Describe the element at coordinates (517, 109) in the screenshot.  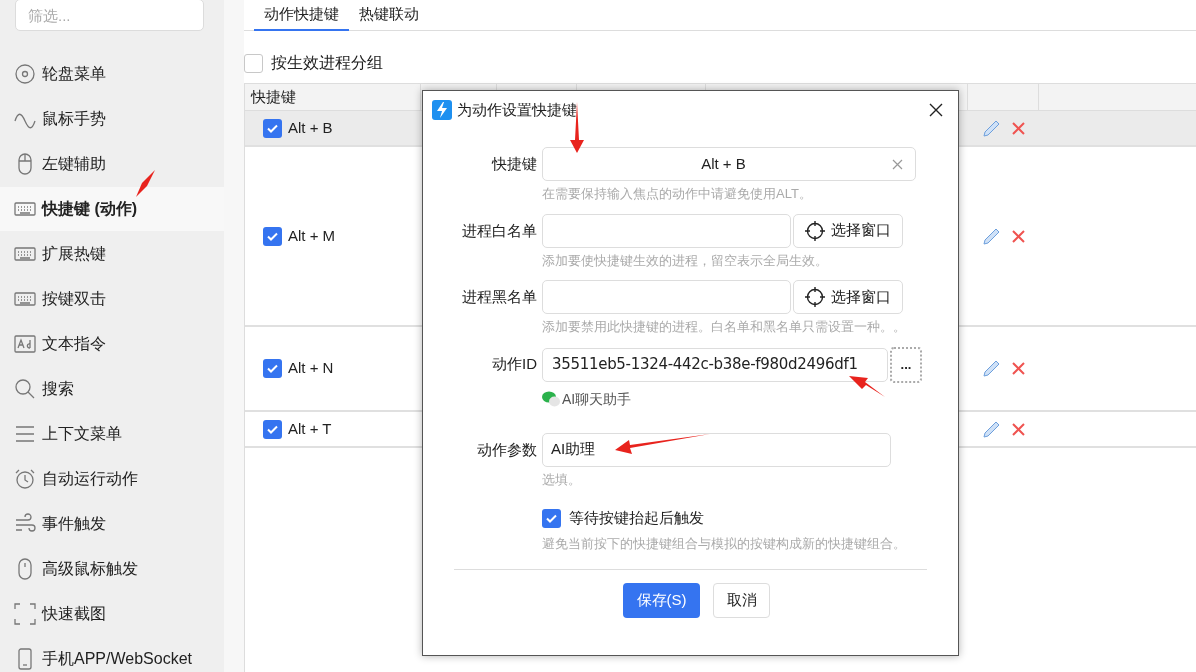
I see `dialog-title: 为动作设置快捷键` at that location.